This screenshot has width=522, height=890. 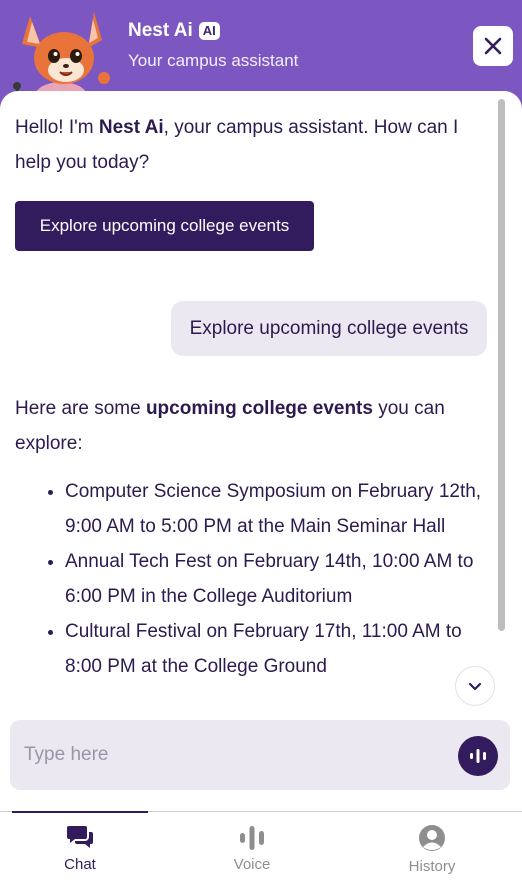 I want to click on voice-bars-icon, so click(x=252, y=838).